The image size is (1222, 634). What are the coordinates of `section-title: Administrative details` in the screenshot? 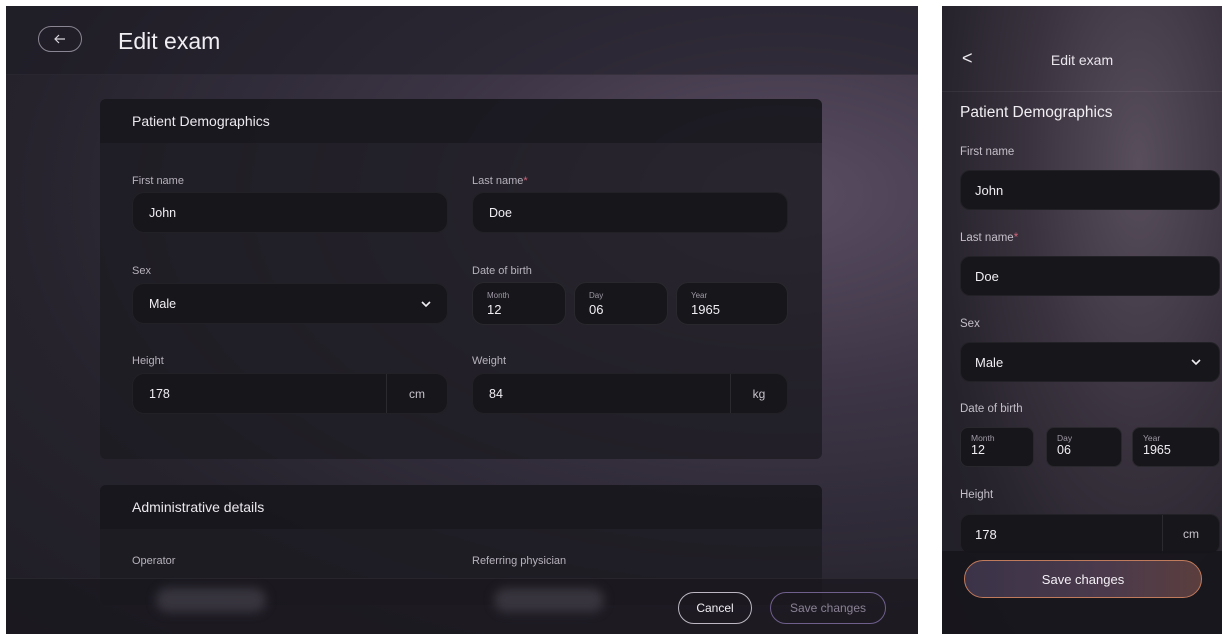 It's located at (461, 507).